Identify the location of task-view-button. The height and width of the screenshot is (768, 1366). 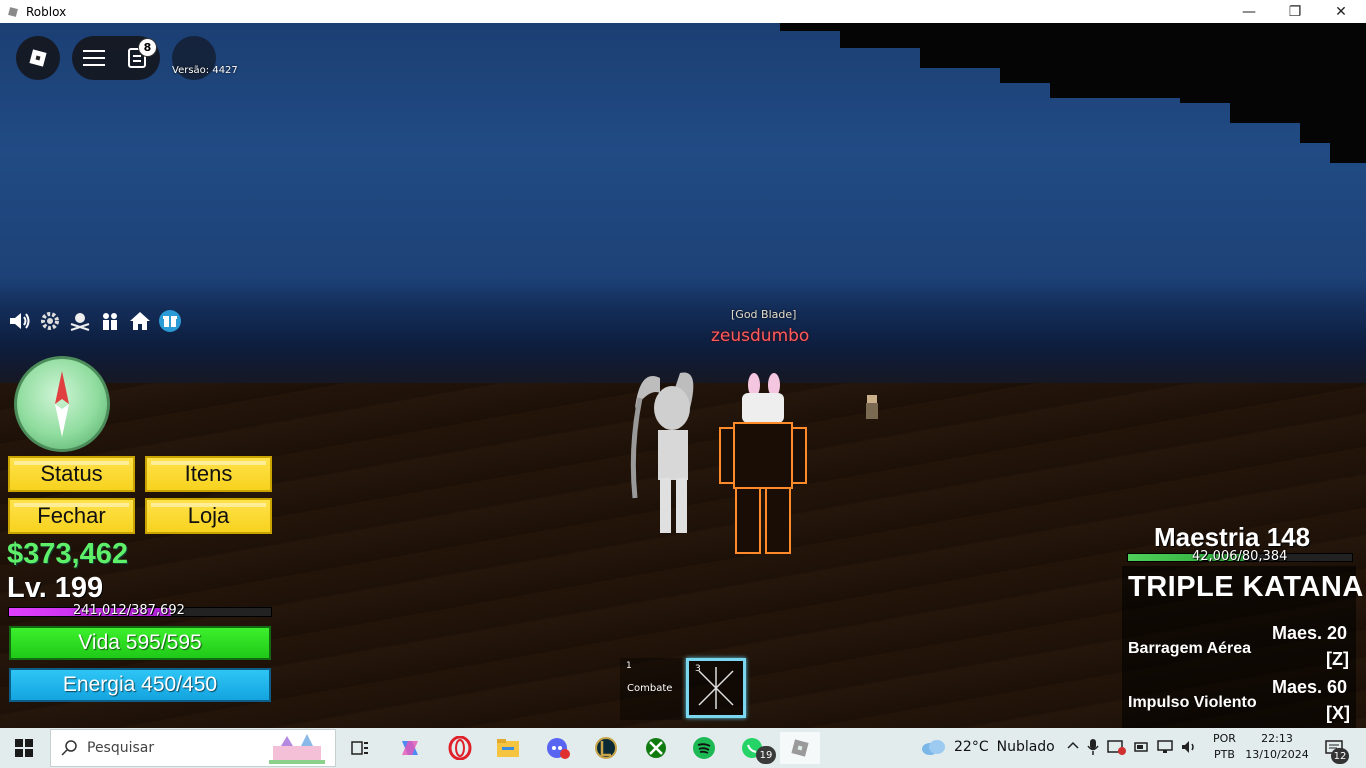
(360, 748).